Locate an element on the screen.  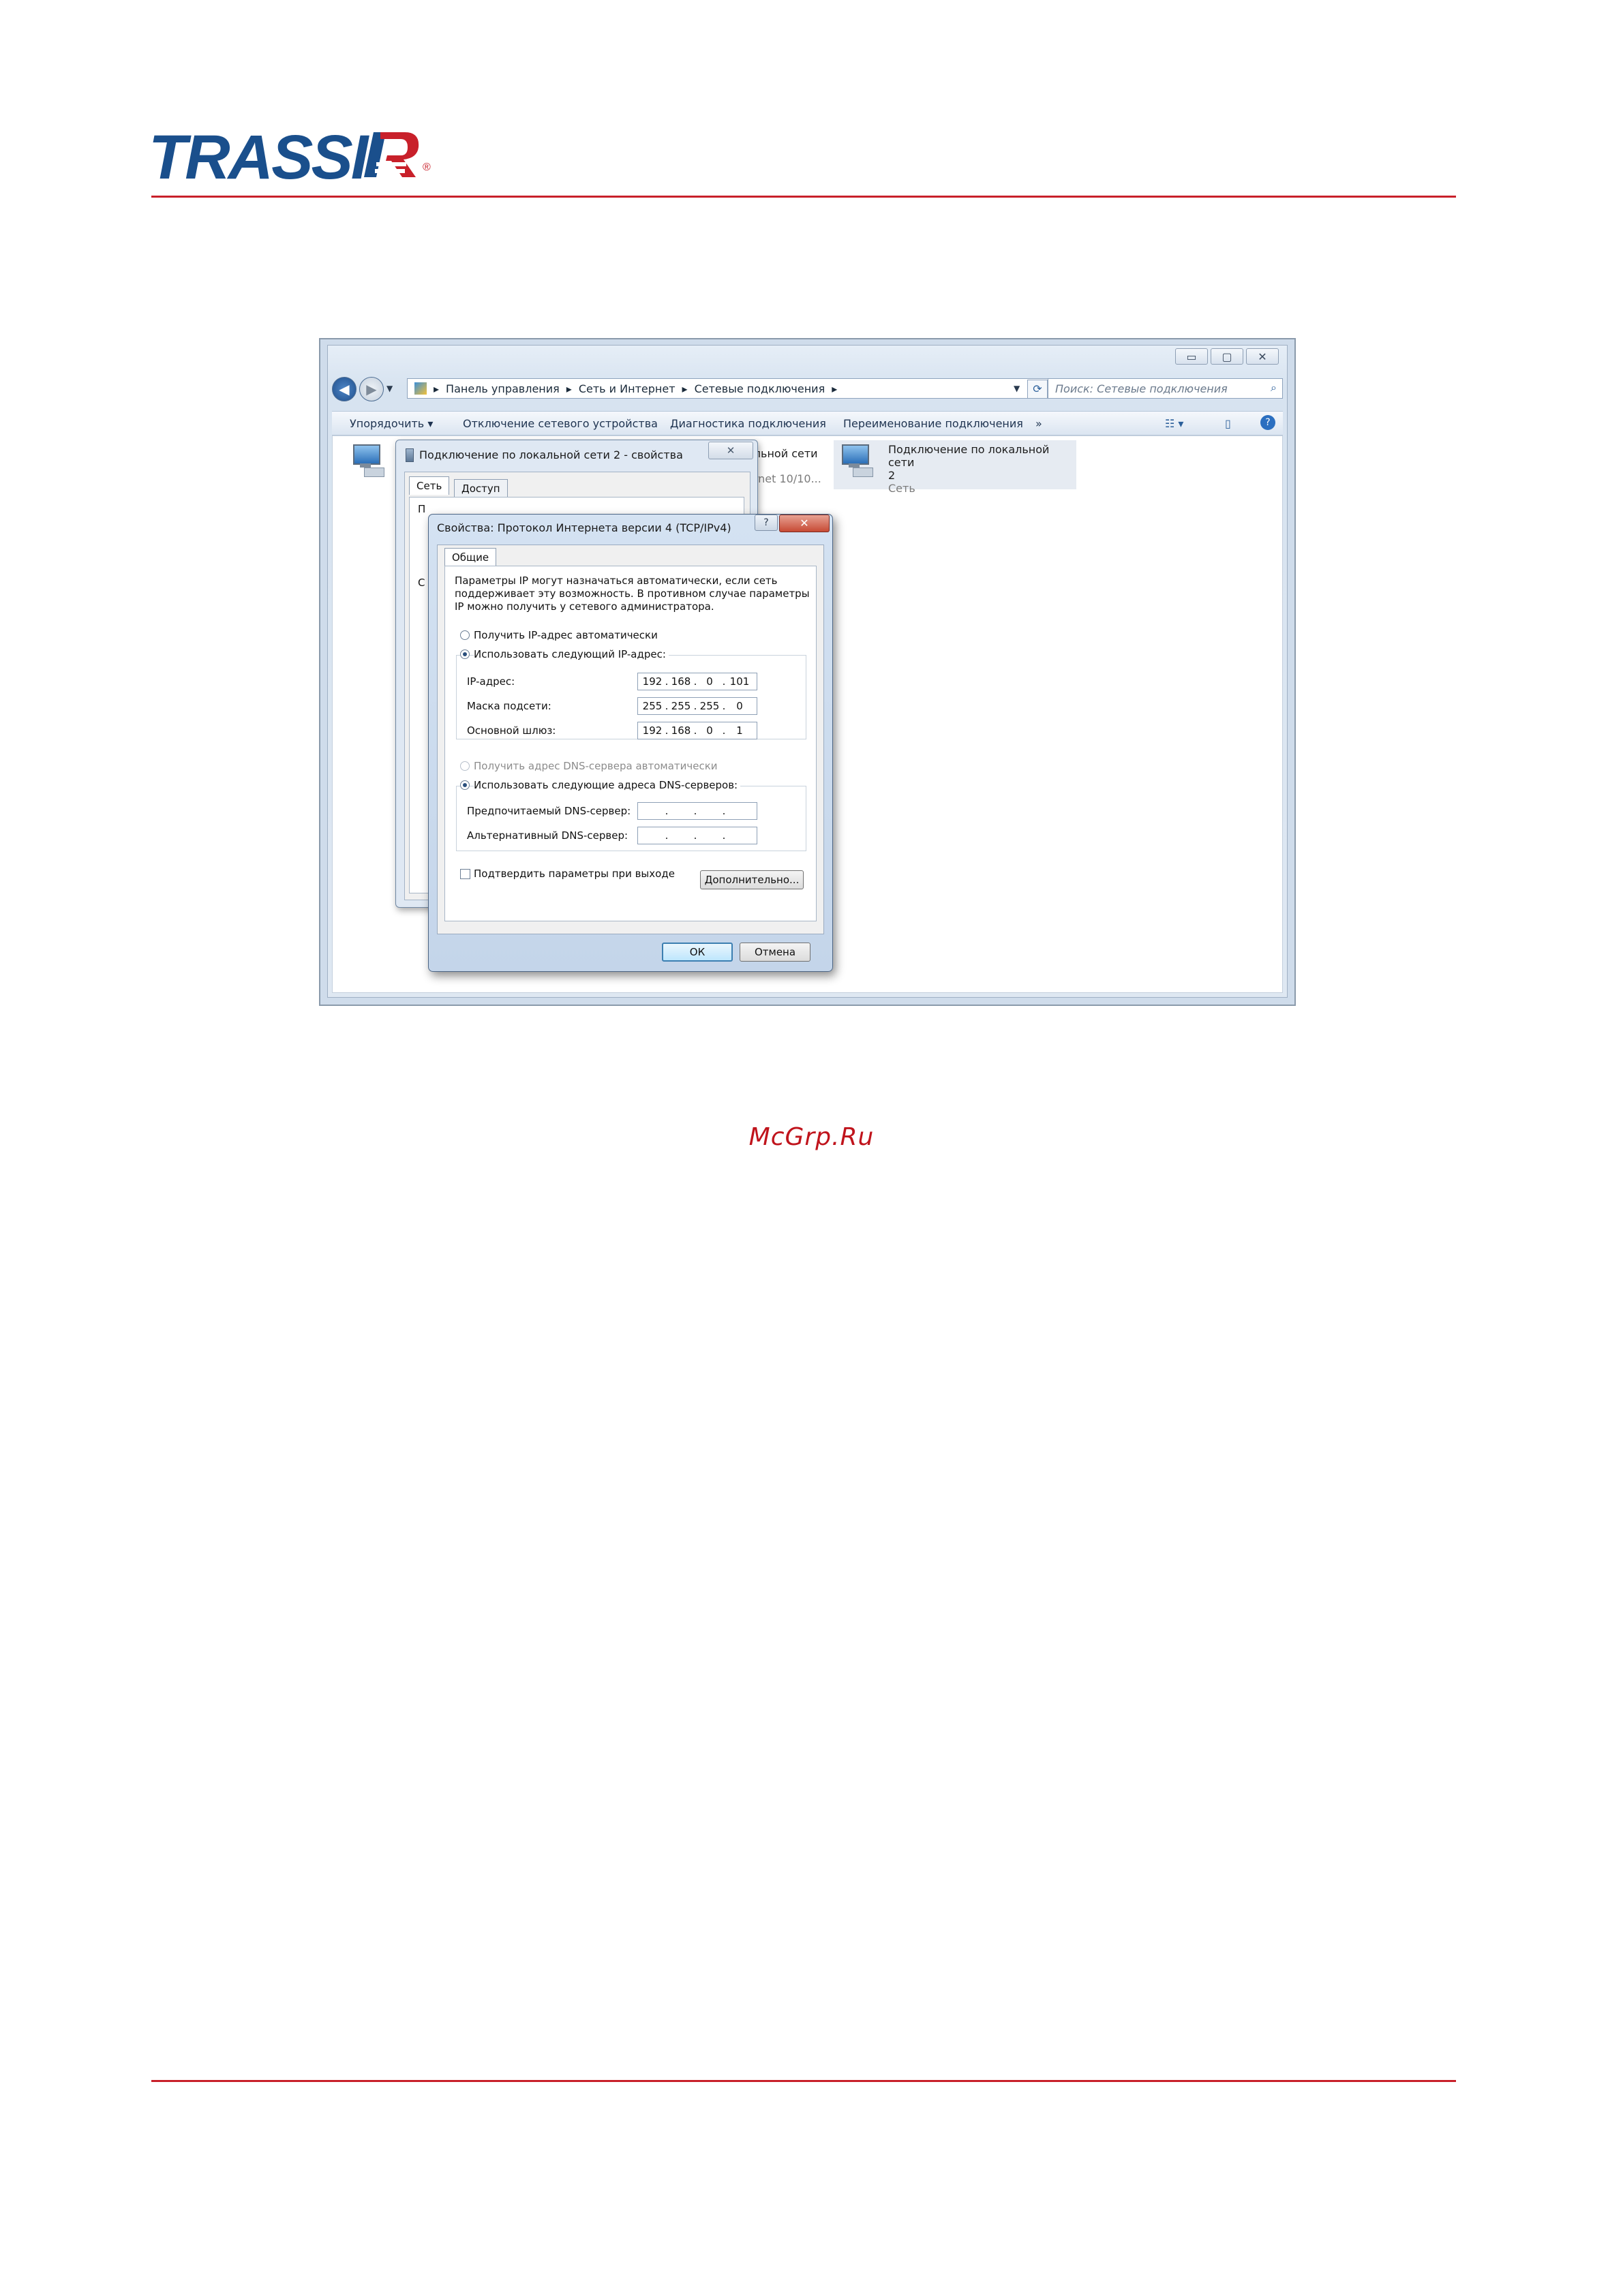
rename-button: Переименование подключения is located at coordinates (933, 424).